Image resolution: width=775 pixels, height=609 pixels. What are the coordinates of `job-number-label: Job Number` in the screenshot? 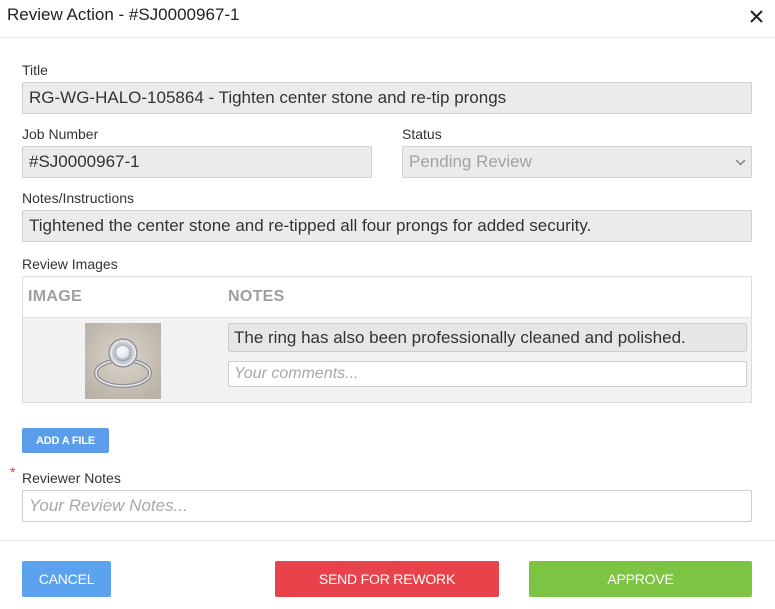 It's located at (60, 134).